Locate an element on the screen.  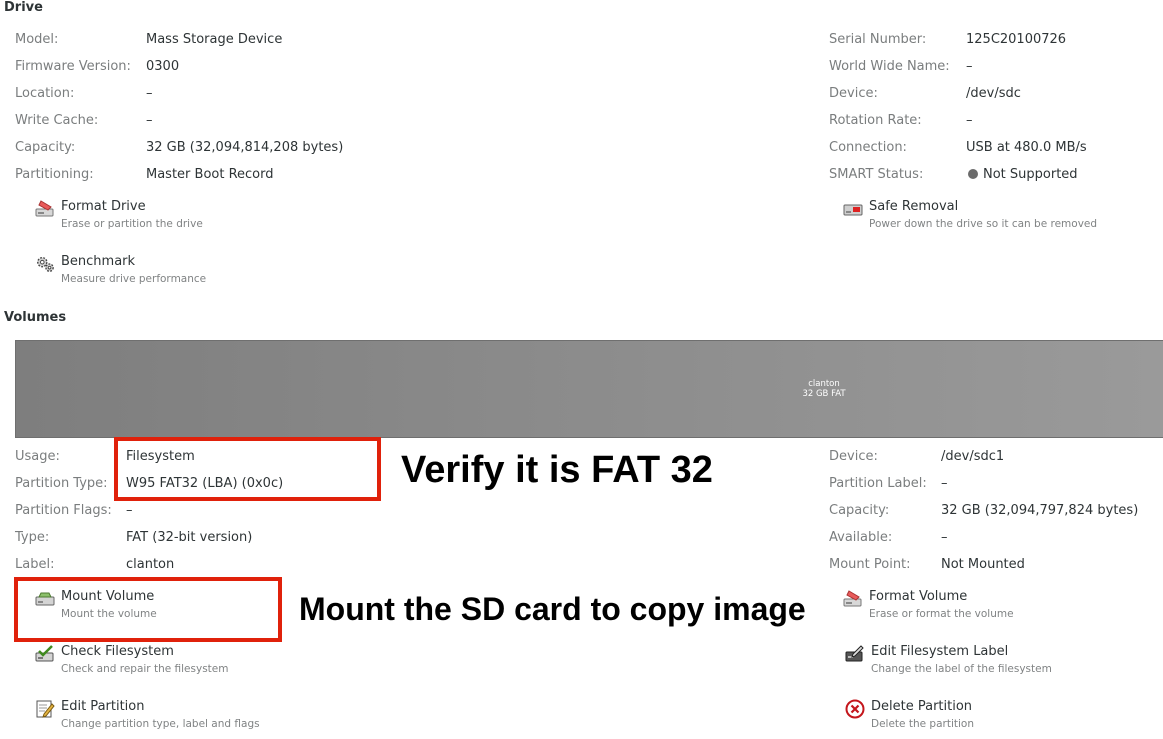
available-label: Available: is located at coordinates (861, 537).